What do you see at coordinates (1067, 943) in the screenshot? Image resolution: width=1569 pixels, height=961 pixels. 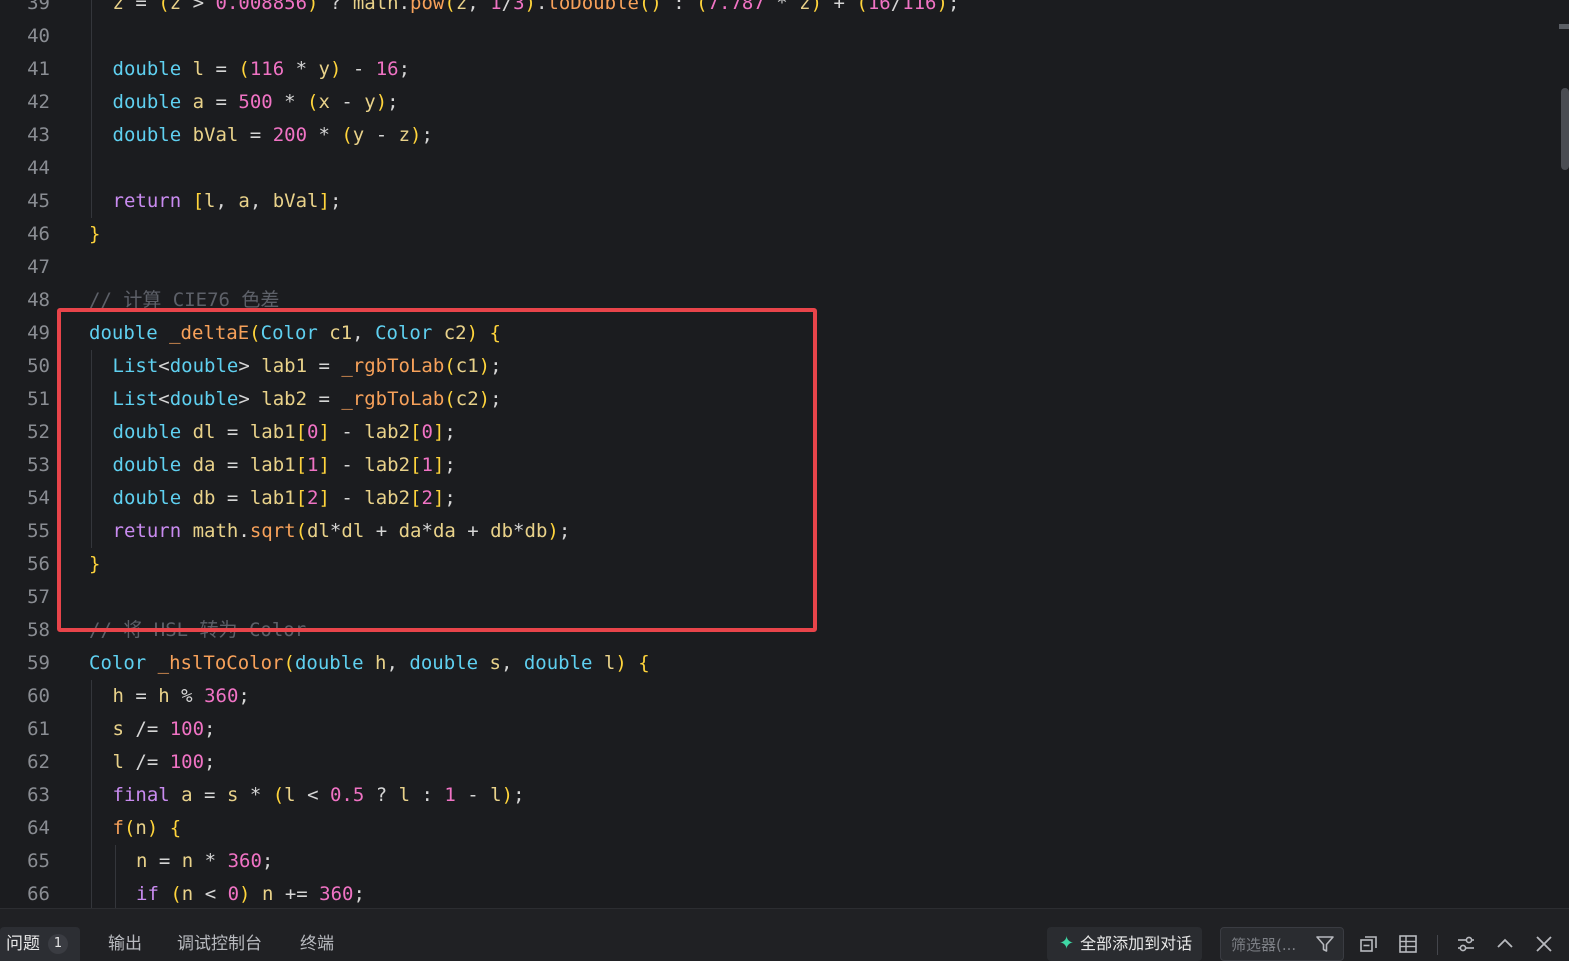 I see `sparkle-icon: ✦` at bounding box center [1067, 943].